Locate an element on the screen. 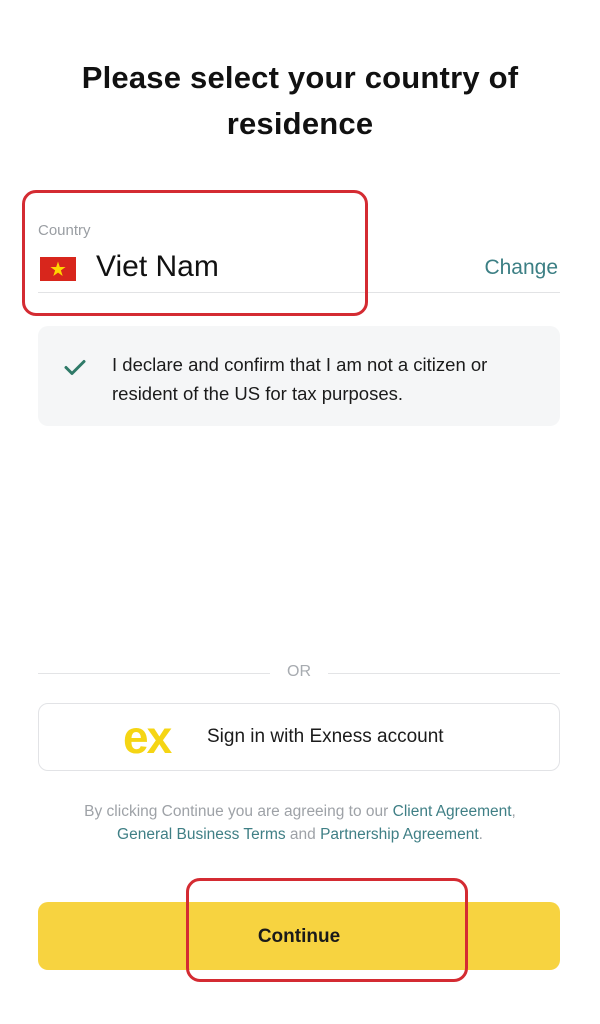 The image size is (600, 1024). flag-star-icon is located at coordinates (58, 268).